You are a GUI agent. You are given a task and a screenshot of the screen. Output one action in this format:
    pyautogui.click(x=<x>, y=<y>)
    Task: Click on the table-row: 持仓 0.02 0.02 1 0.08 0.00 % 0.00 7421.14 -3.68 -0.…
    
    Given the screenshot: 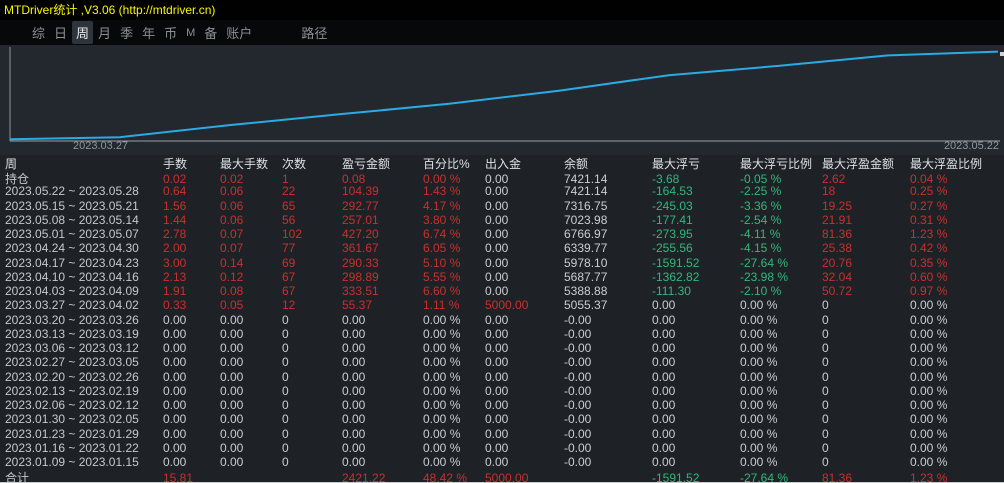 What is the action you would take?
    pyautogui.click(x=504, y=178)
    